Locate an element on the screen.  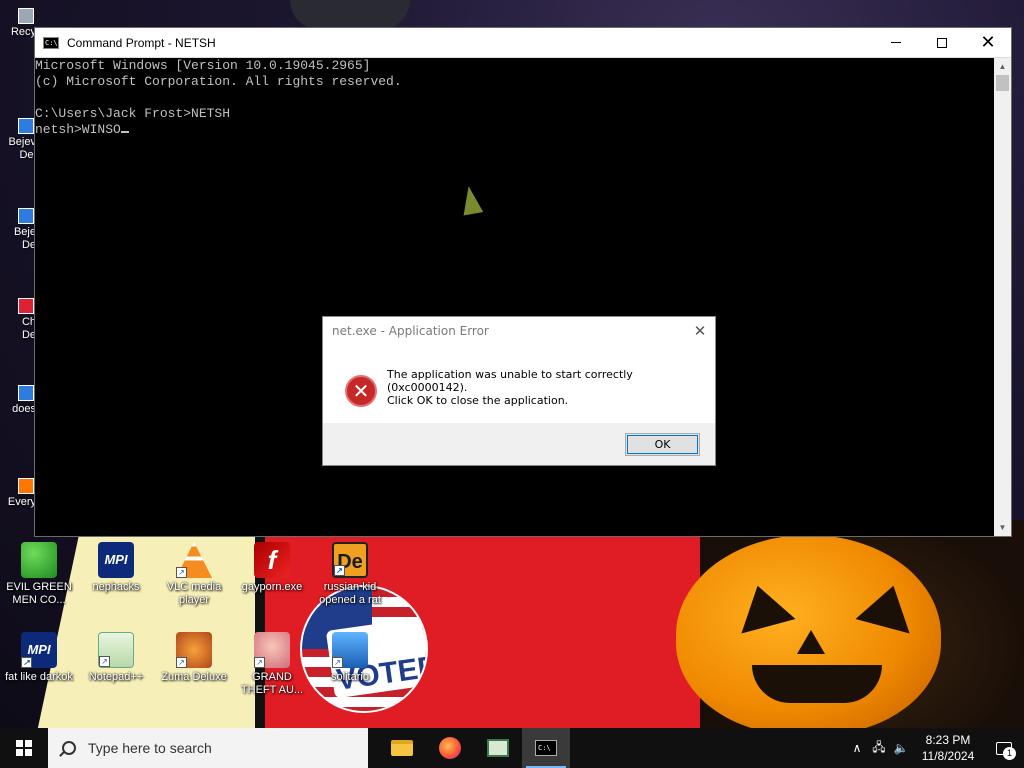
scrollbar-thumb is located at coordinates (1002, 83).